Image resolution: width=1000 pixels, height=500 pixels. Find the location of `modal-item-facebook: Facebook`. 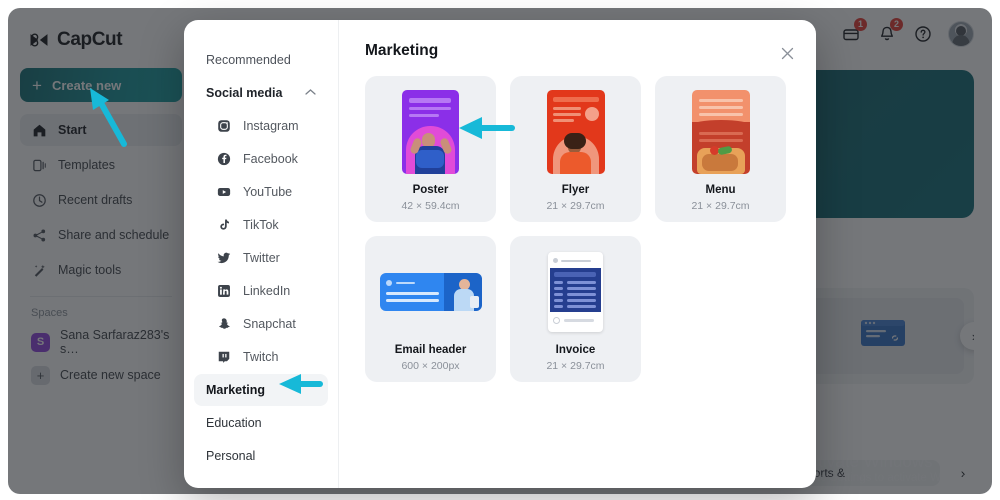

modal-item-facebook: Facebook is located at coordinates (261, 159).